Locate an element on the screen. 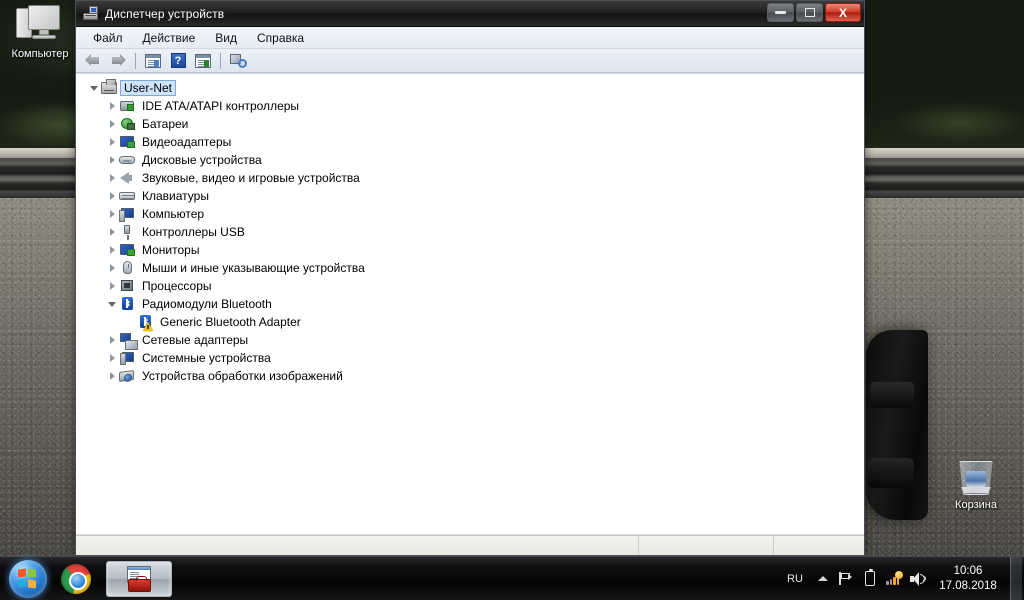 The height and width of the screenshot is (600, 1024). back-button is located at coordinates (93, 61).